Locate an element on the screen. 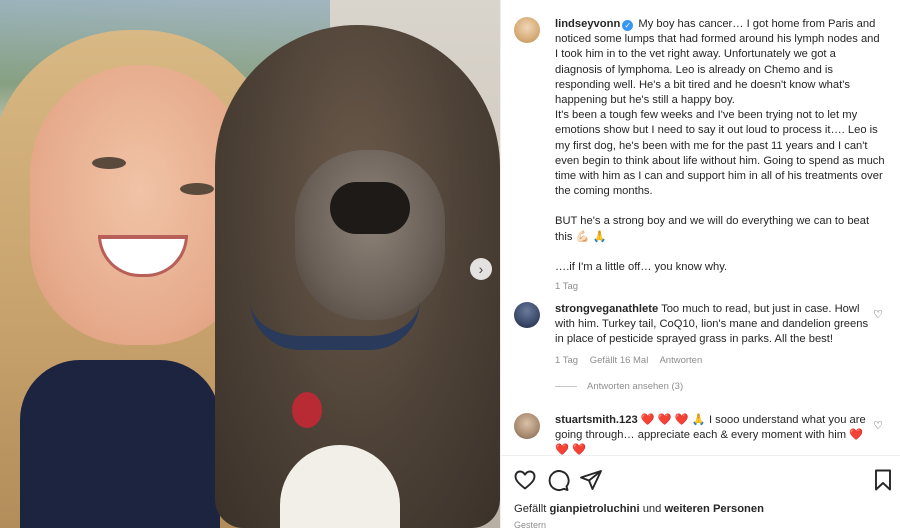  reply-button: Antworten is located at coordinates (680, 360).